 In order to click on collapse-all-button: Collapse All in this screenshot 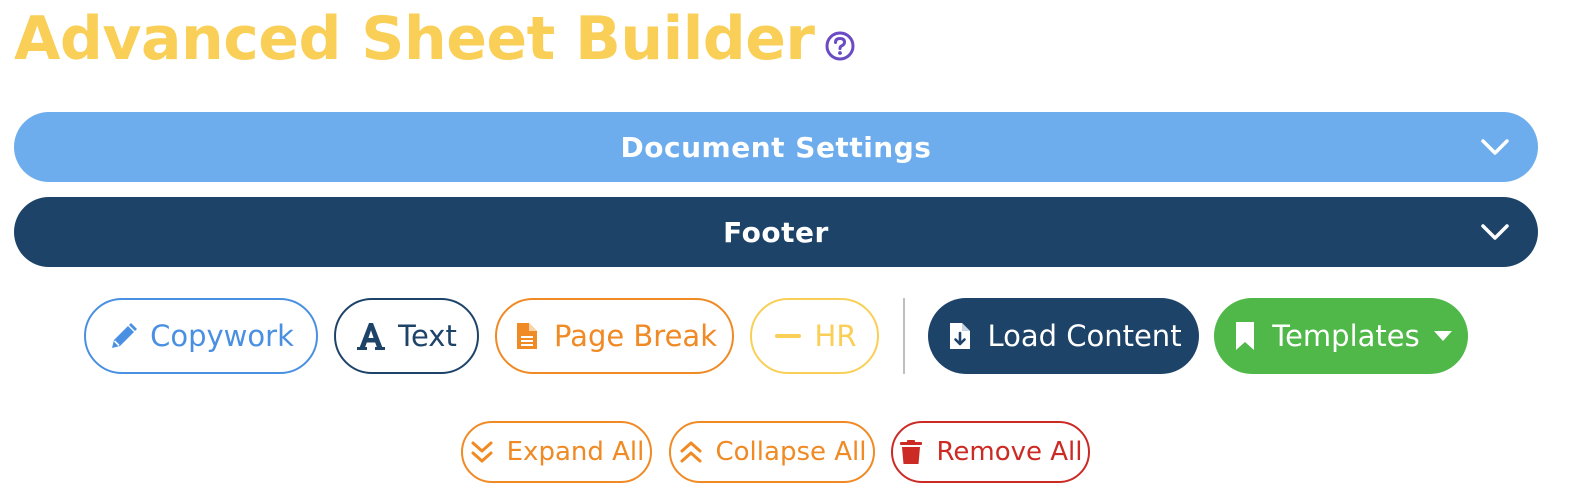, I will do `click(772, 452)`.